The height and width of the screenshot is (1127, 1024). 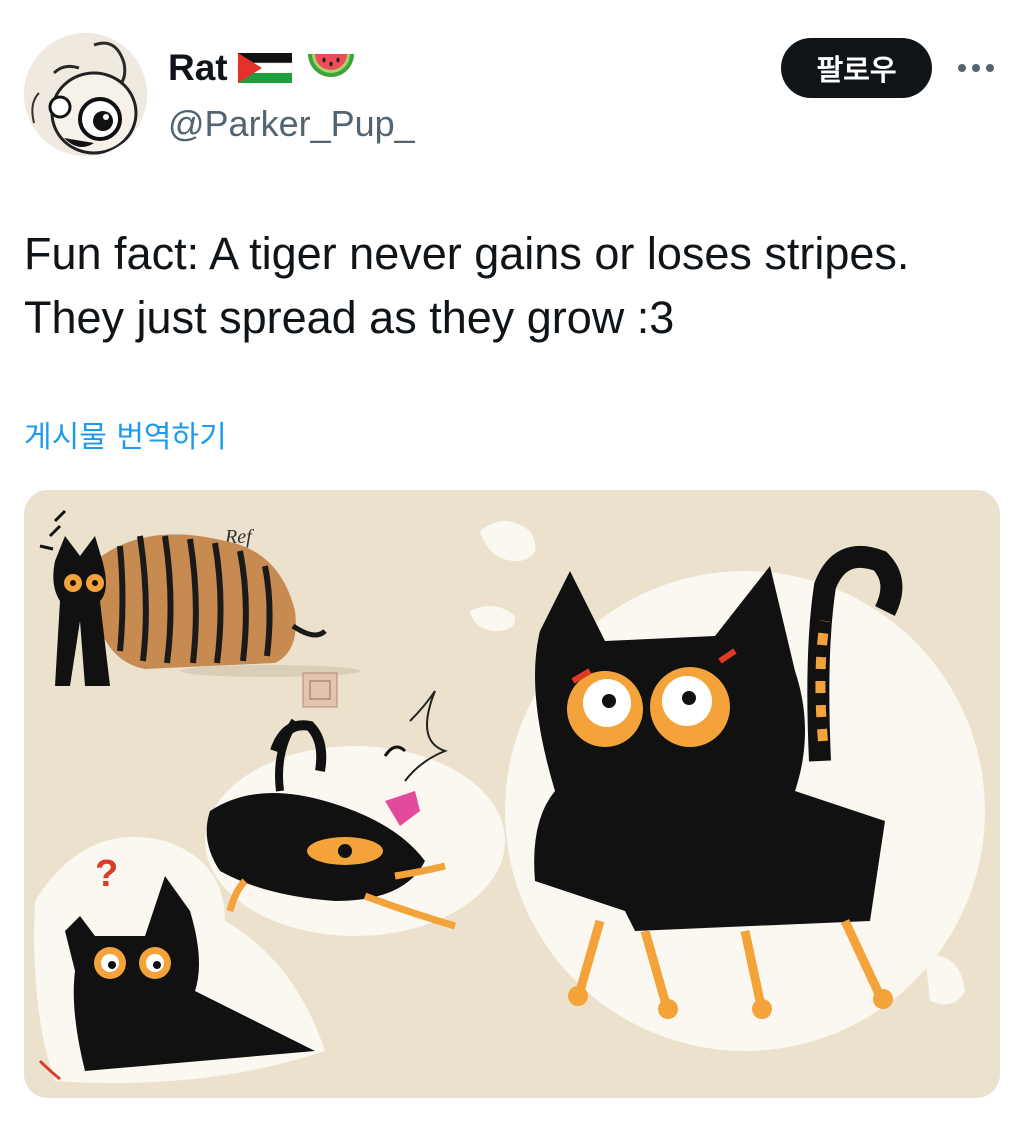 What do you see at coordinates (125, 438) in the screenshot?
I see `translate-post-link: 게시물 번역하기` at bounding box center [125, 438].